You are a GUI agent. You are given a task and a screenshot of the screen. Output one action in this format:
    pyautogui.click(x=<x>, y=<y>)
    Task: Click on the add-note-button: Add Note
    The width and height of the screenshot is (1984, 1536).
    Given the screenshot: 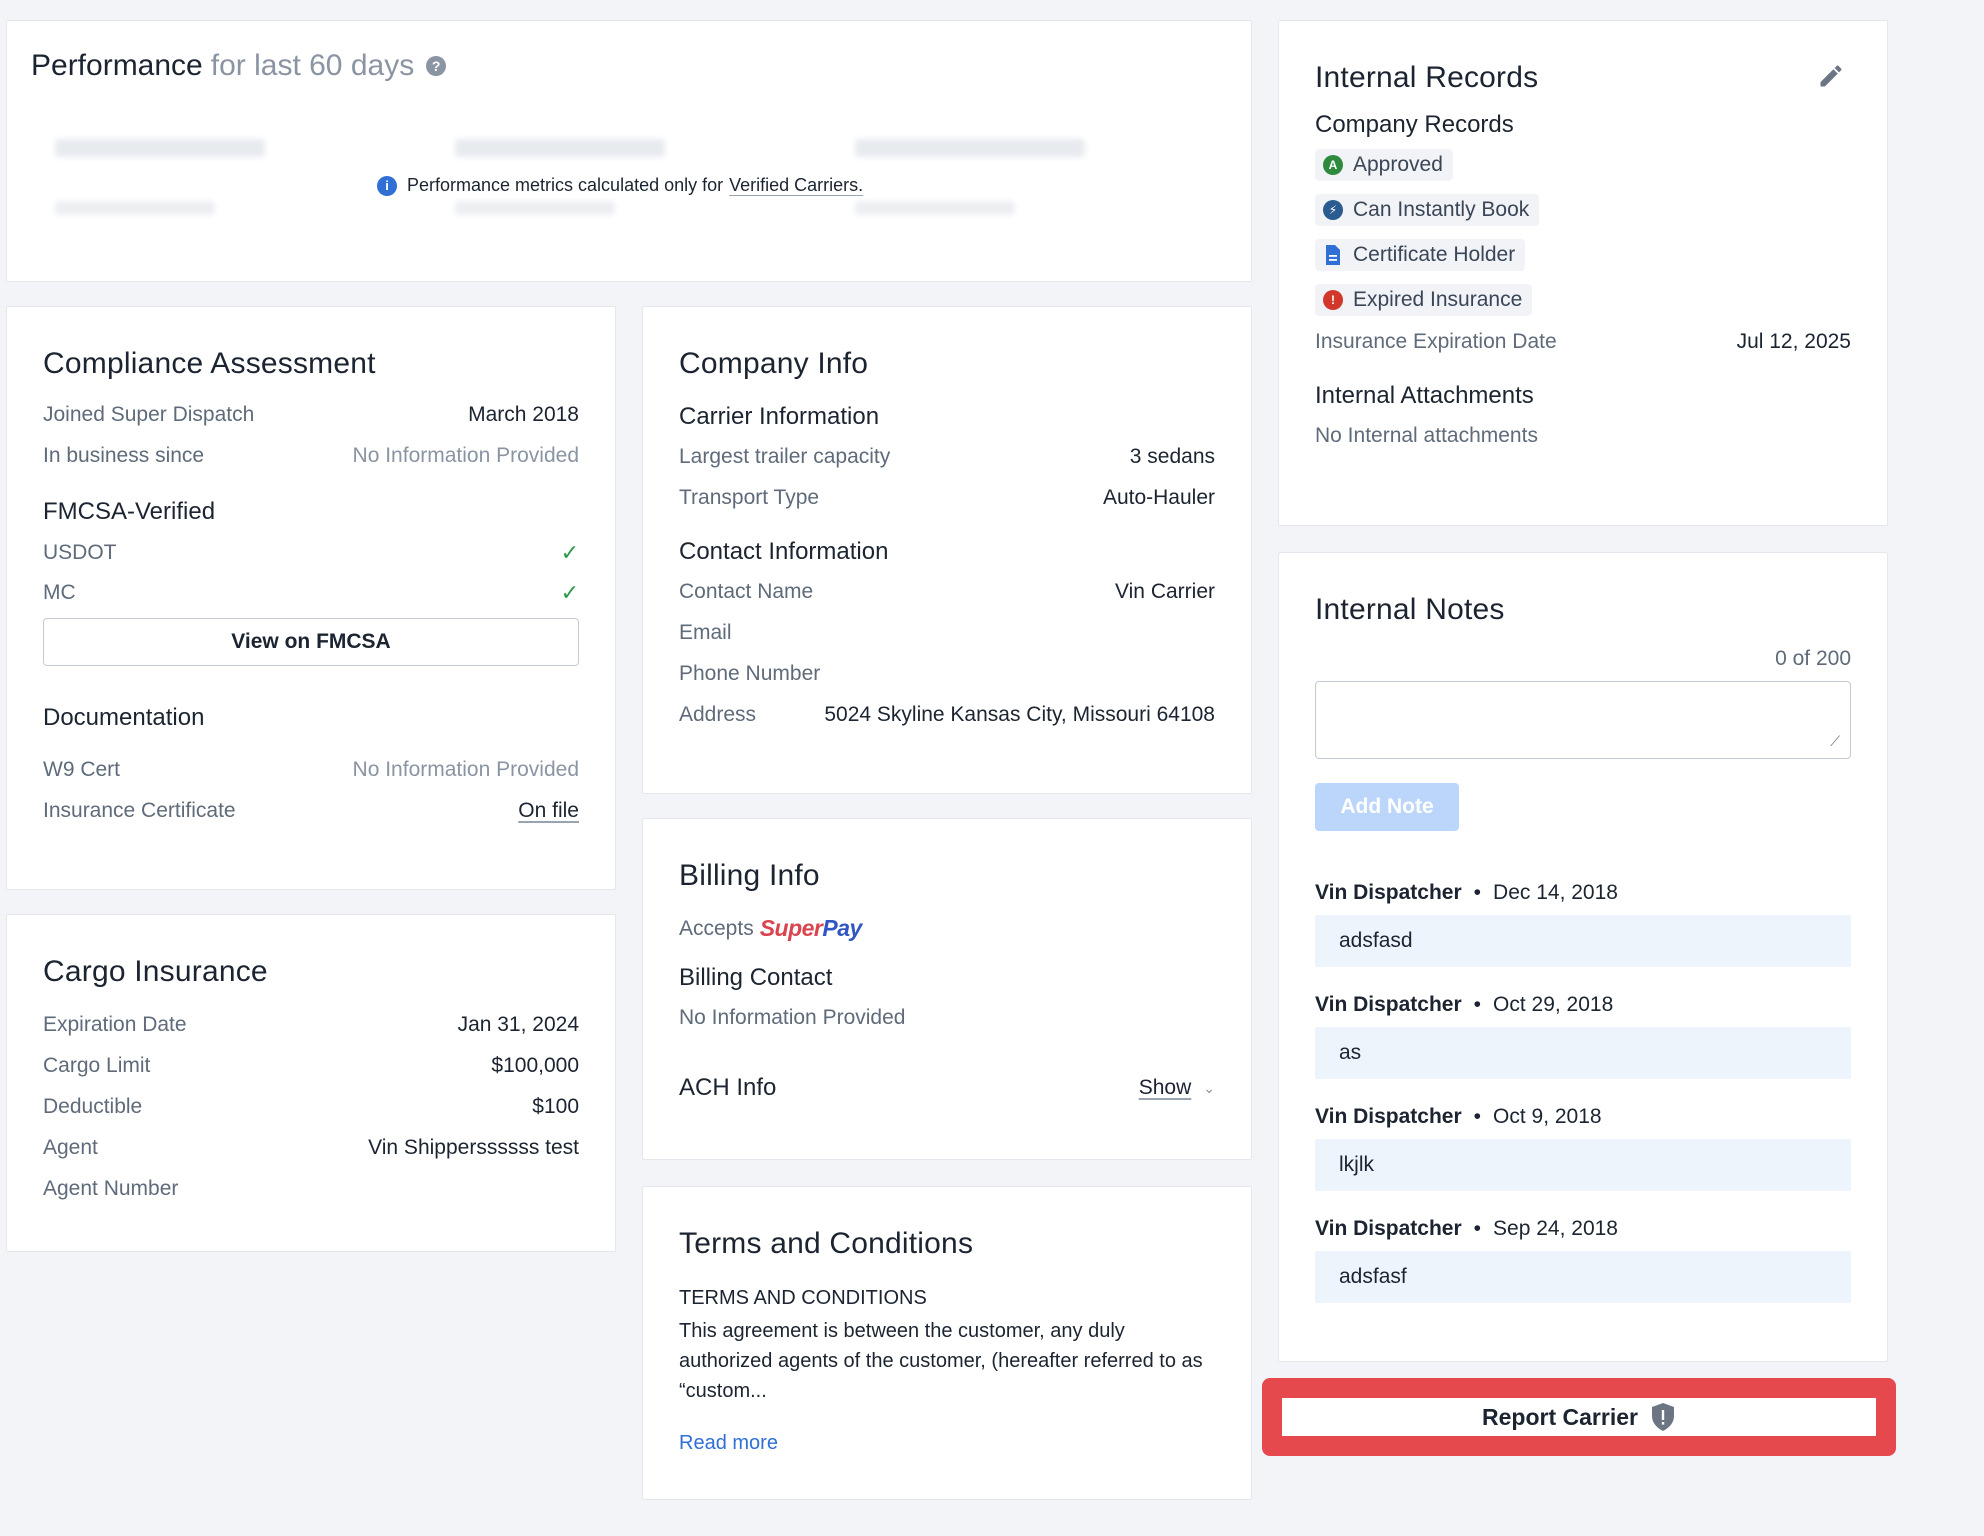 What is the action you would take?
    pyautogui.click(x=1387, y=807)
    